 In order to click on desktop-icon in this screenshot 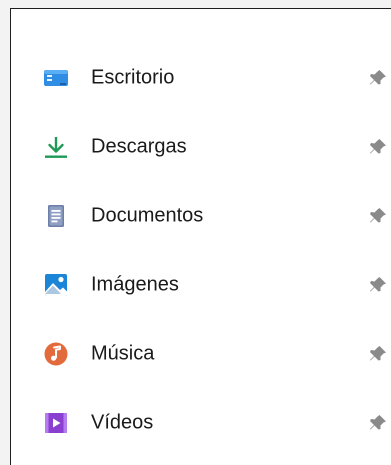, I will do `click(56, 78)`.